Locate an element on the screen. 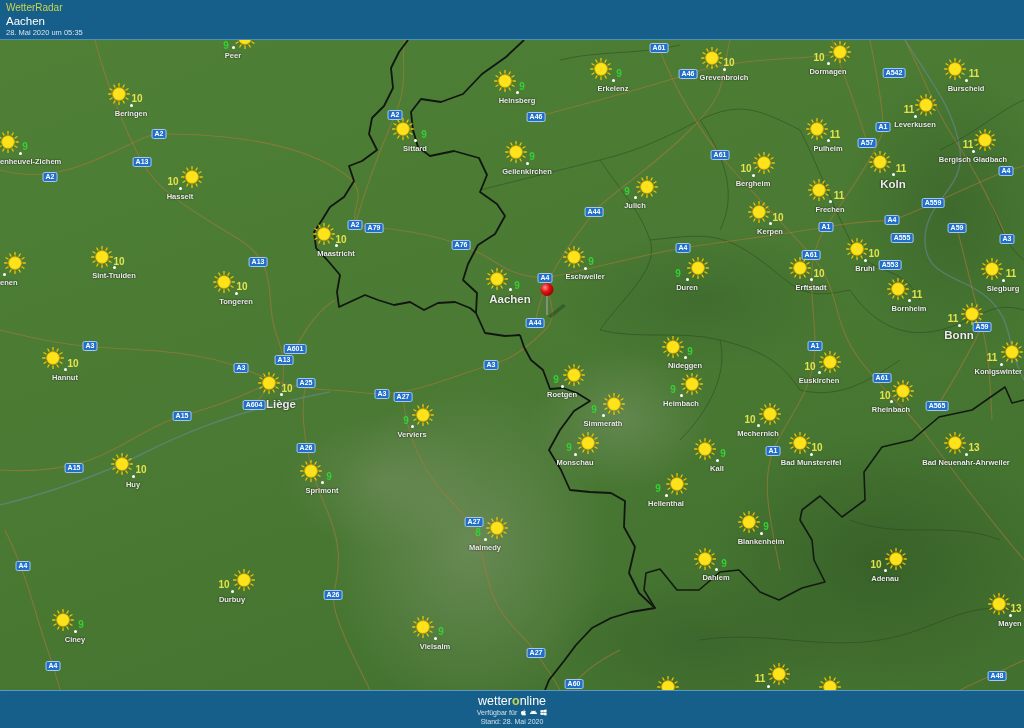 This screenshot has width=1024, height=728. place-name: Aachen is located at coordinates (510, 299).